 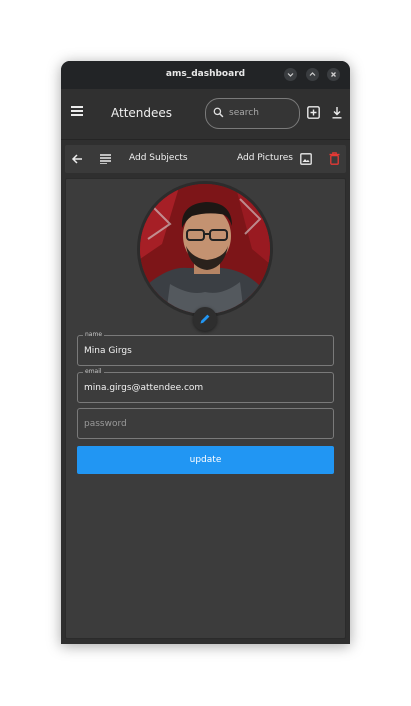 I want to click on name-field: name, so click(x=205, y=348).